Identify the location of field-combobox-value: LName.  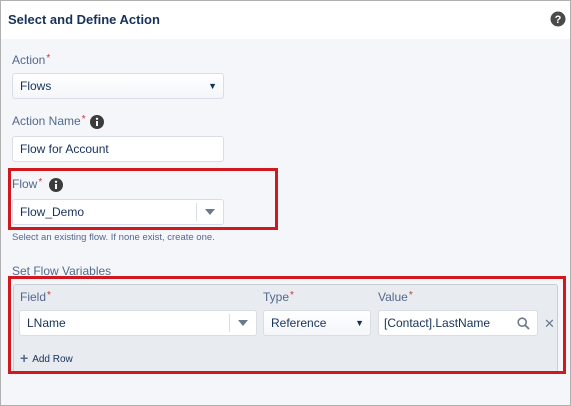
(46, 323).